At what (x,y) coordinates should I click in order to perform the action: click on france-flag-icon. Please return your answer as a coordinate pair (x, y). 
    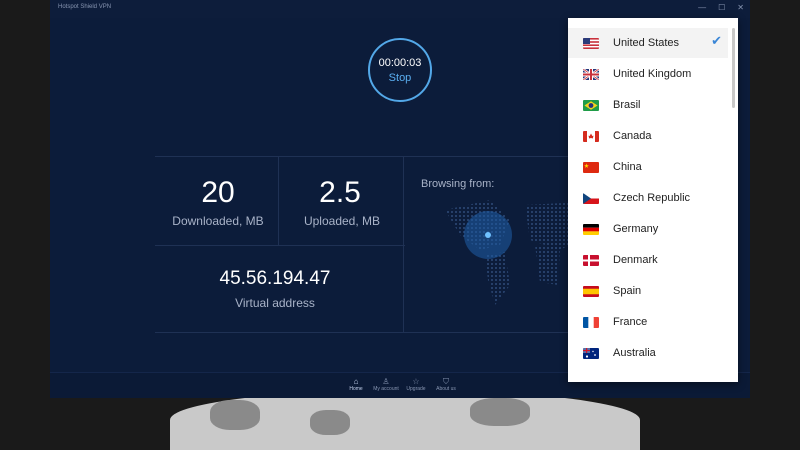
    Looking at the image, I should click on (591, 322).